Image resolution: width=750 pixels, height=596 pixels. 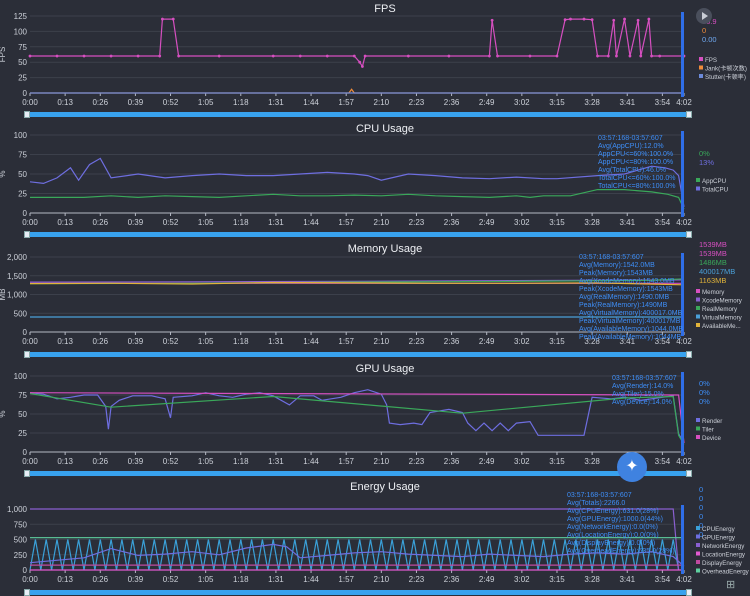 I want to click on y-tick-label: 750, so click(x=21, y=524).